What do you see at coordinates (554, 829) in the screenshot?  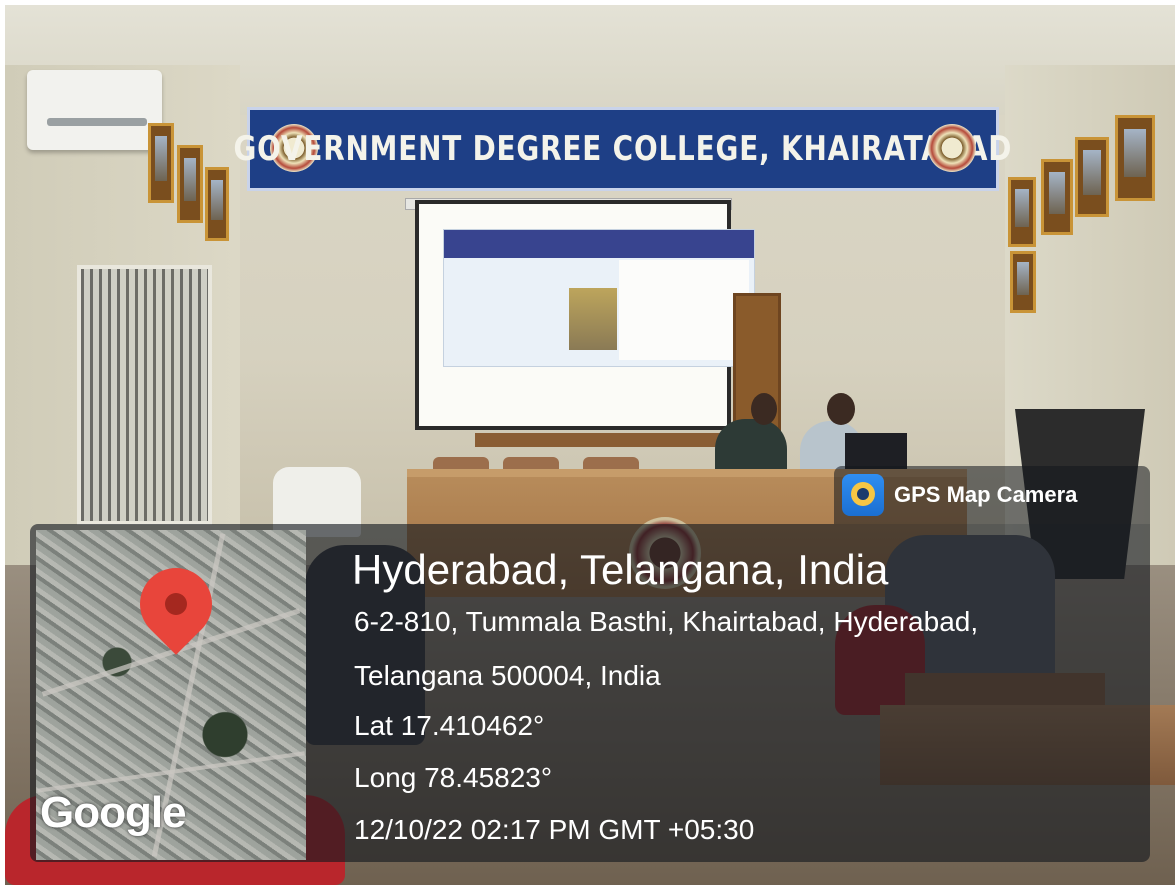 I see `timestamp: 12/10/22 02:17 PM GMT +05:30` at bounding box center [554, 829].